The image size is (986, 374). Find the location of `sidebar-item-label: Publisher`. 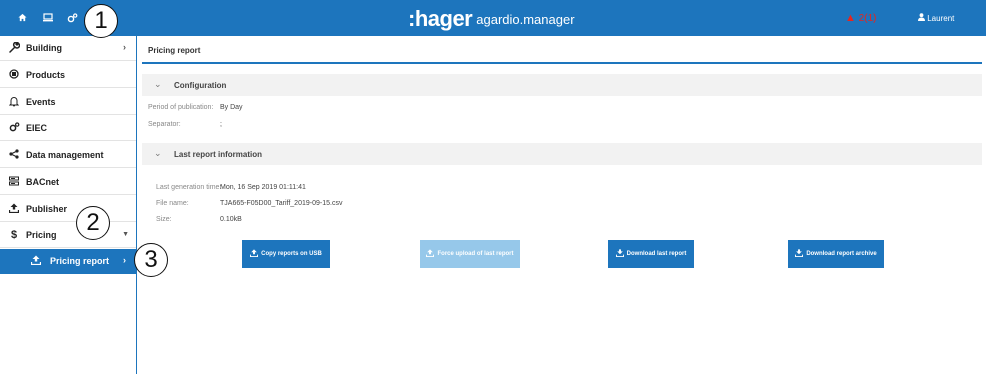

sidebar-item-label: Publisher is located at coordinates (47, 209).